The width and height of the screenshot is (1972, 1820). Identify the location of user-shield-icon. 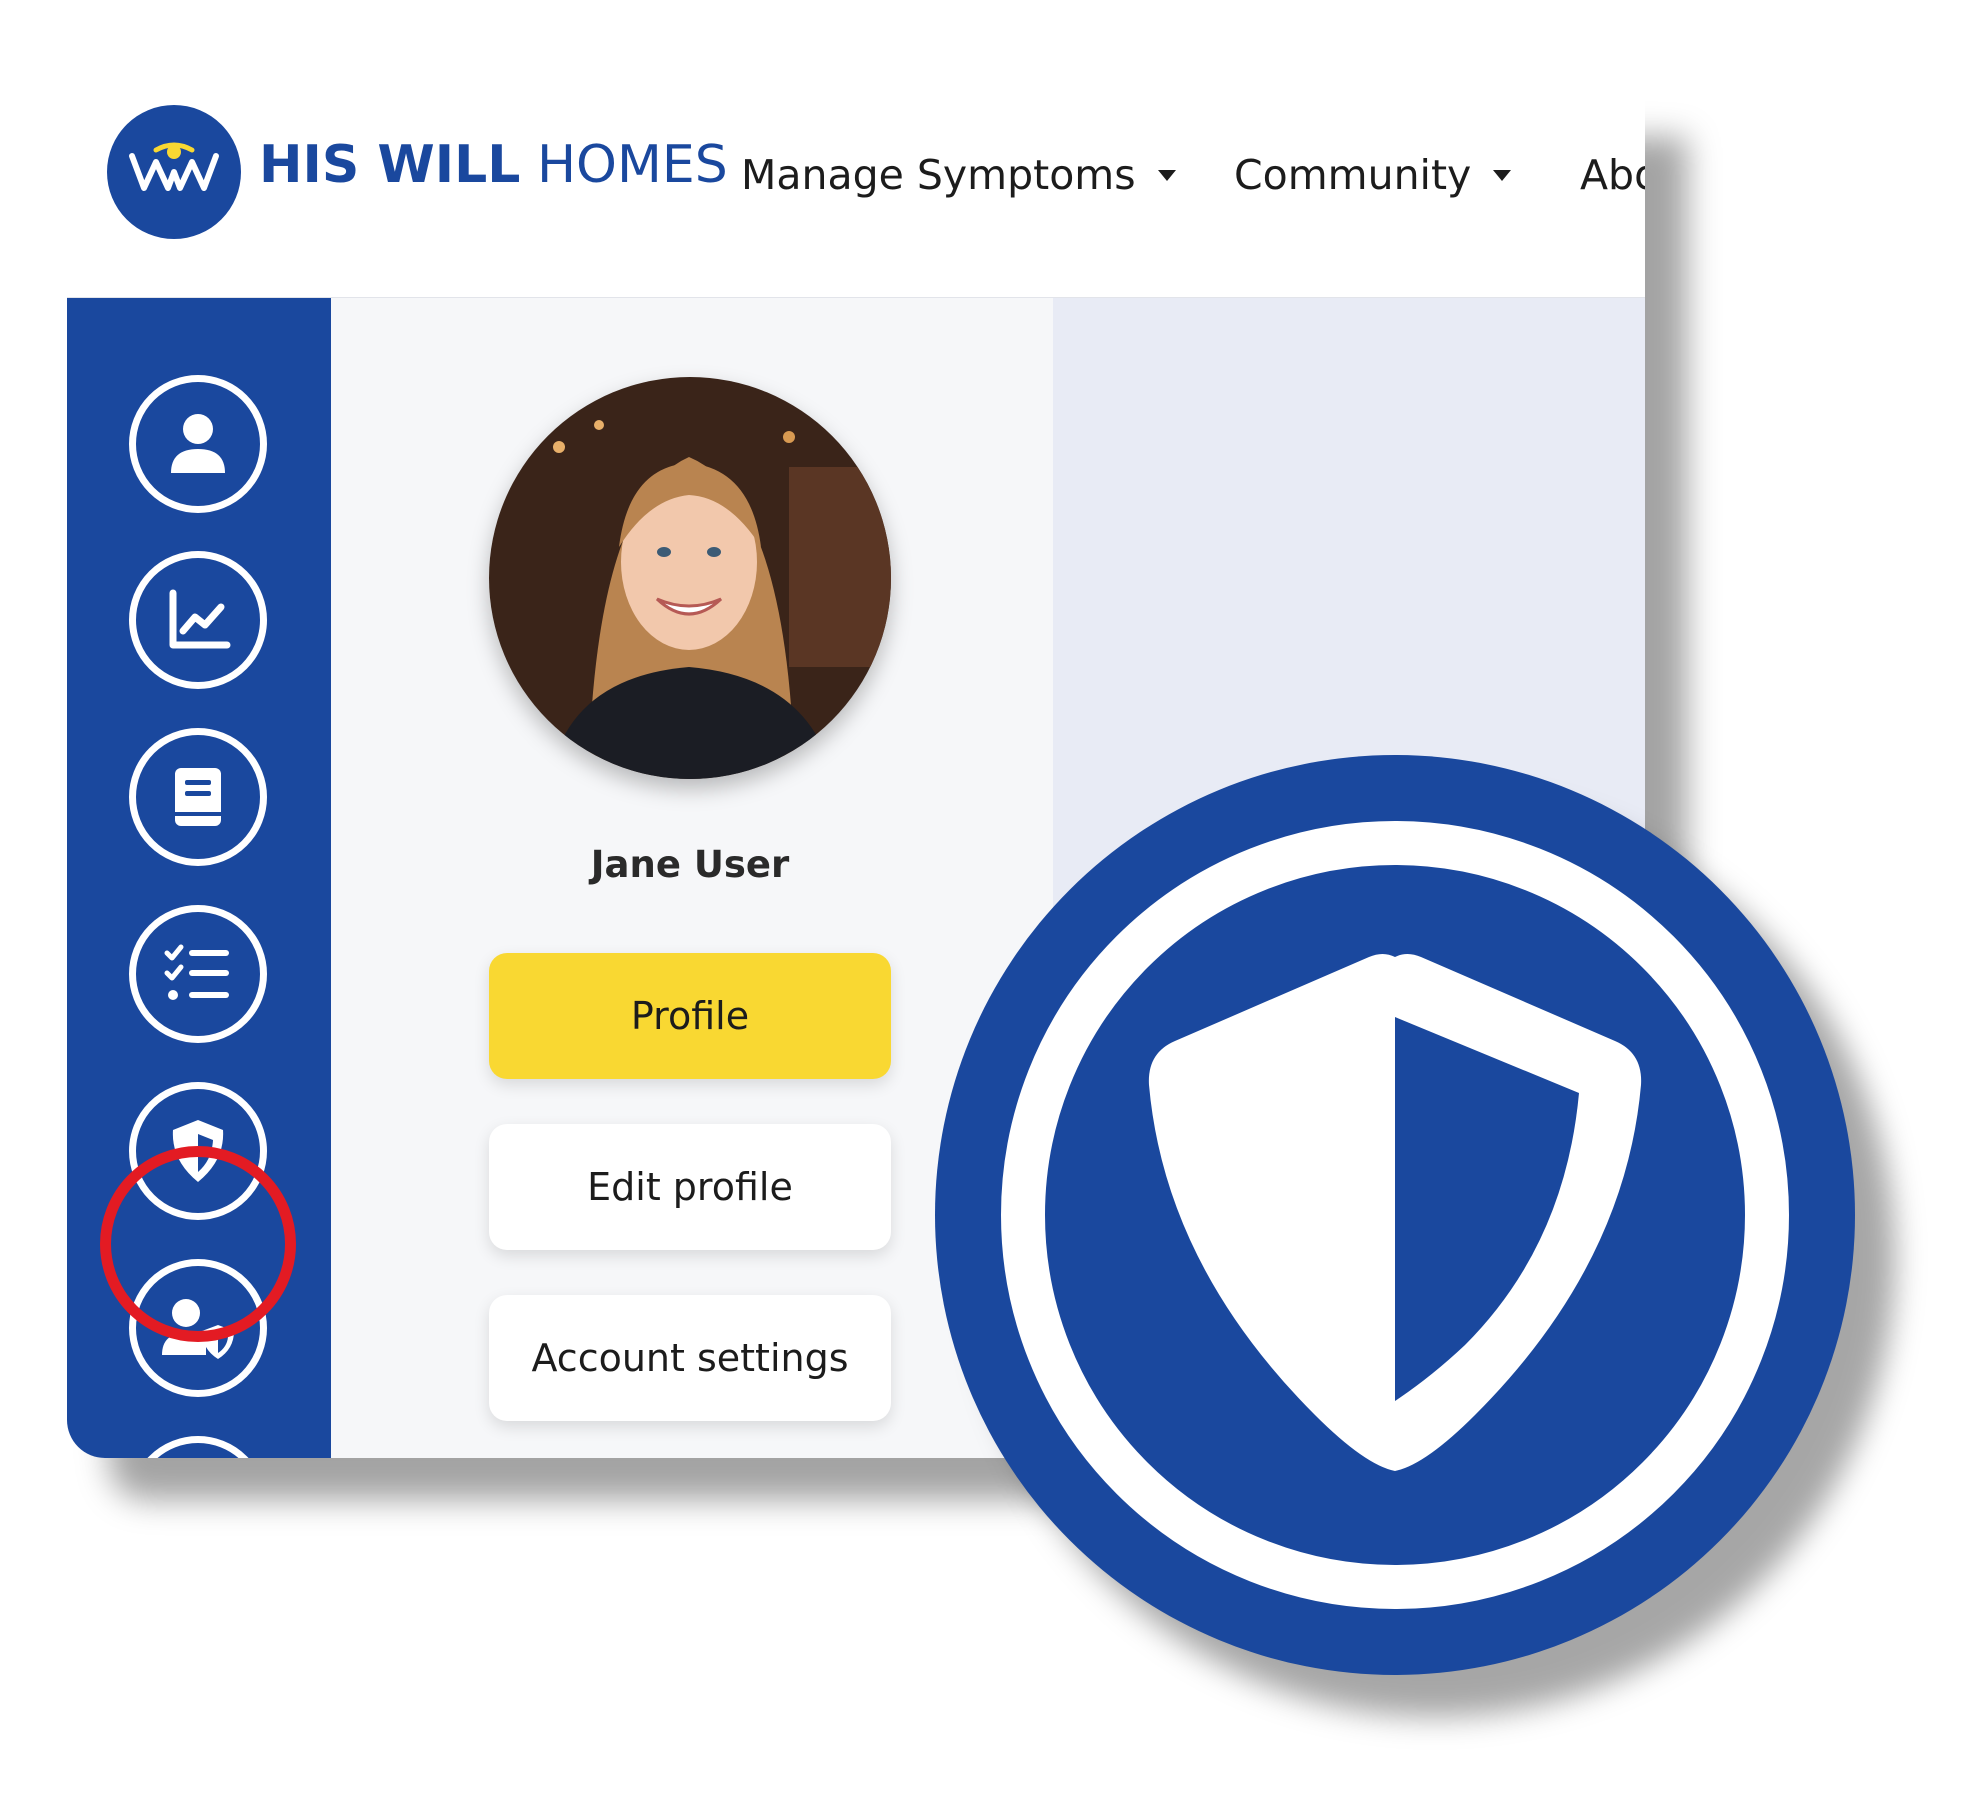
(198, 1329).